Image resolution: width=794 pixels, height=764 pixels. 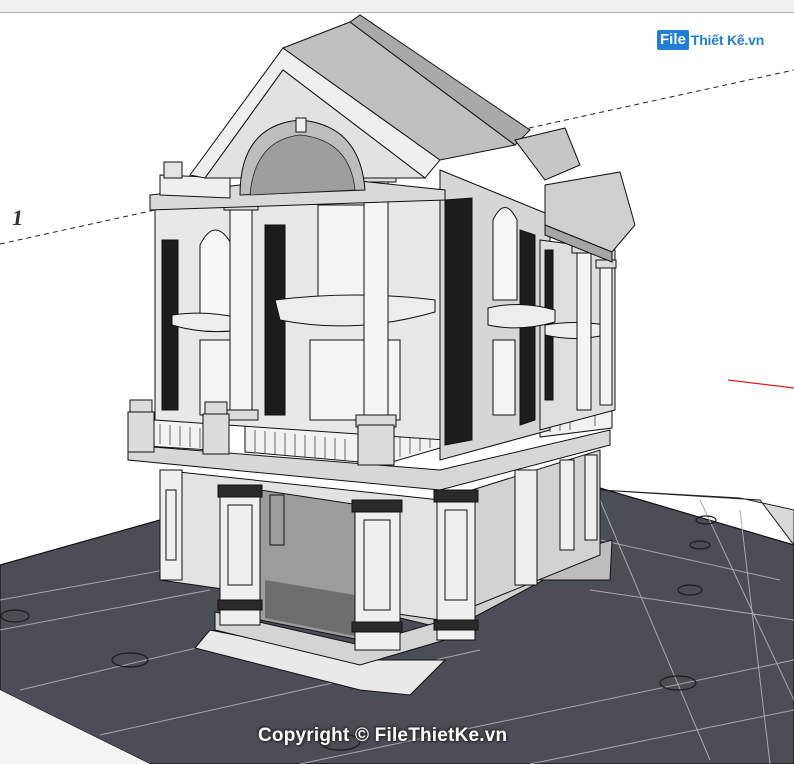 I want to click on filethietke-logo: File Thiết Kế.vn, so click(x=710, y=40).